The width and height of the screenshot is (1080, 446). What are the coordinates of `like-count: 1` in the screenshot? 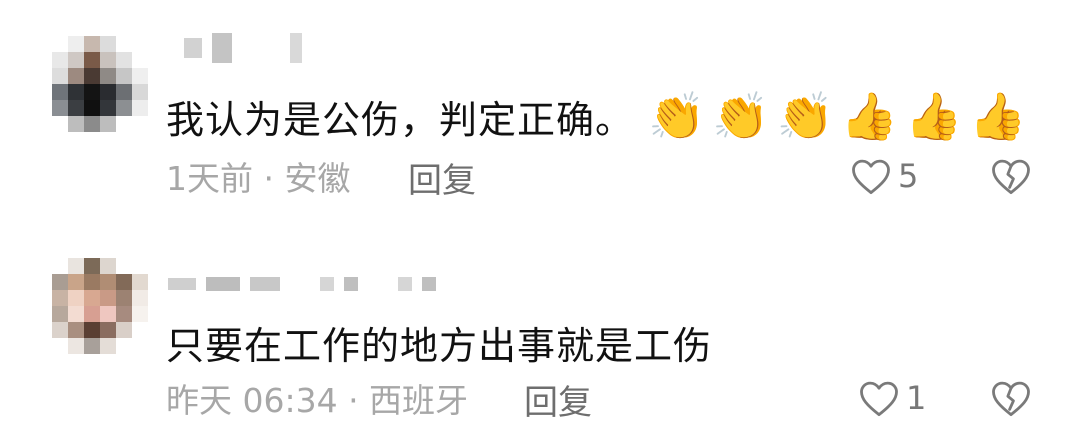 It's located at (916, 398).